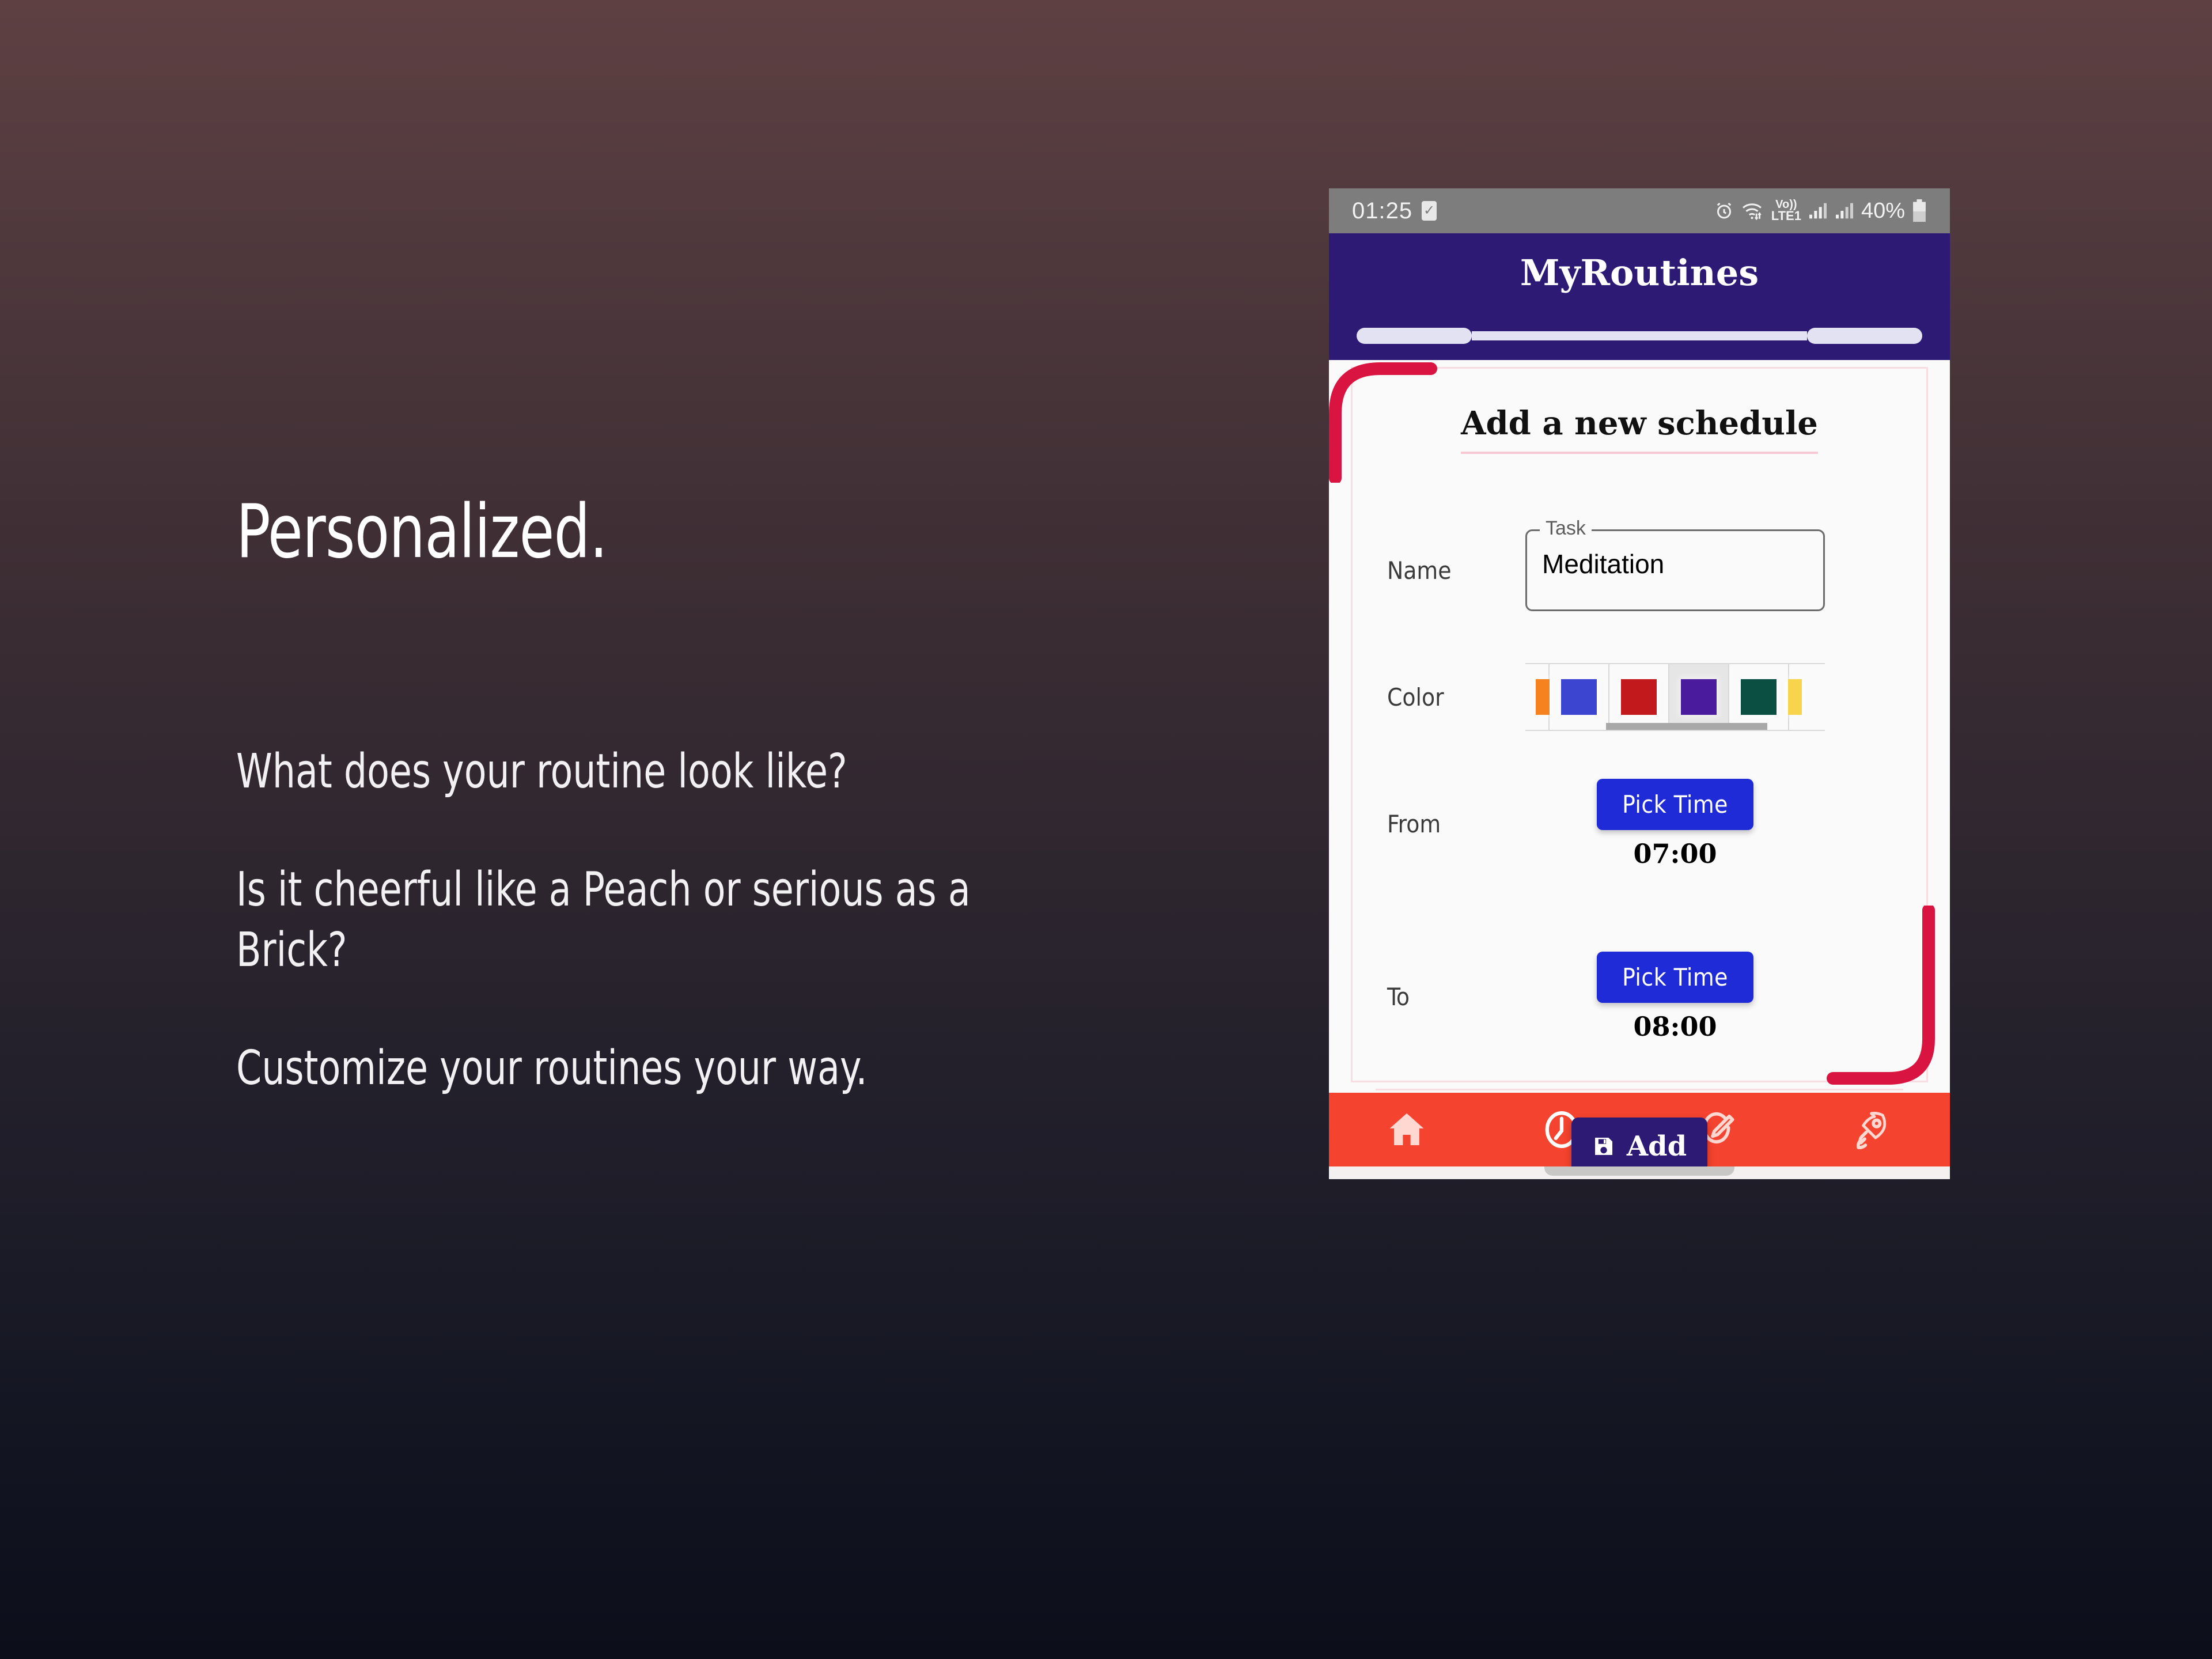 This screenshot has height=1659, width=2212. I want to click on card-heading: Add a new schedule, so click(1639, 429).